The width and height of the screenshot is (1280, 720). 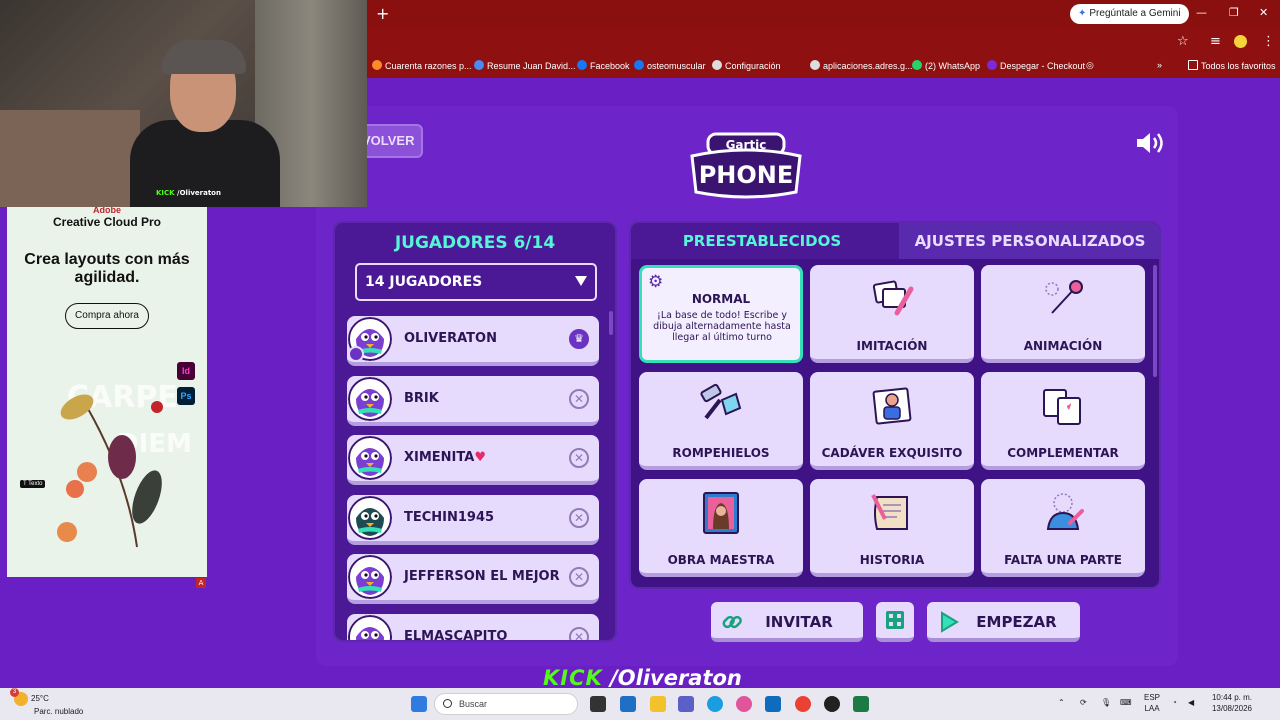 I want to click on wifi-icon: ◔, so click(x=1174, y=702).